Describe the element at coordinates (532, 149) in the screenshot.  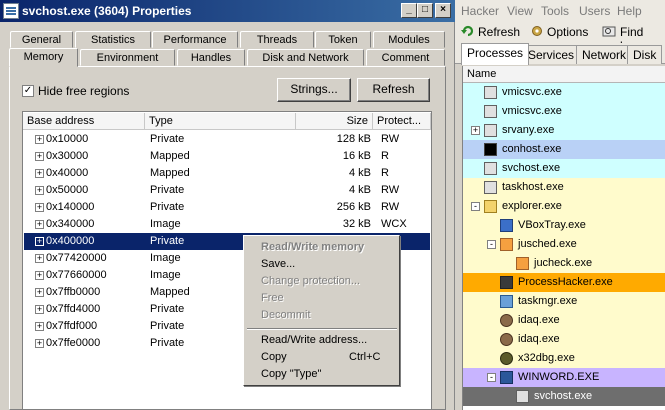
I see `process-name: conhost.exe` at that location.